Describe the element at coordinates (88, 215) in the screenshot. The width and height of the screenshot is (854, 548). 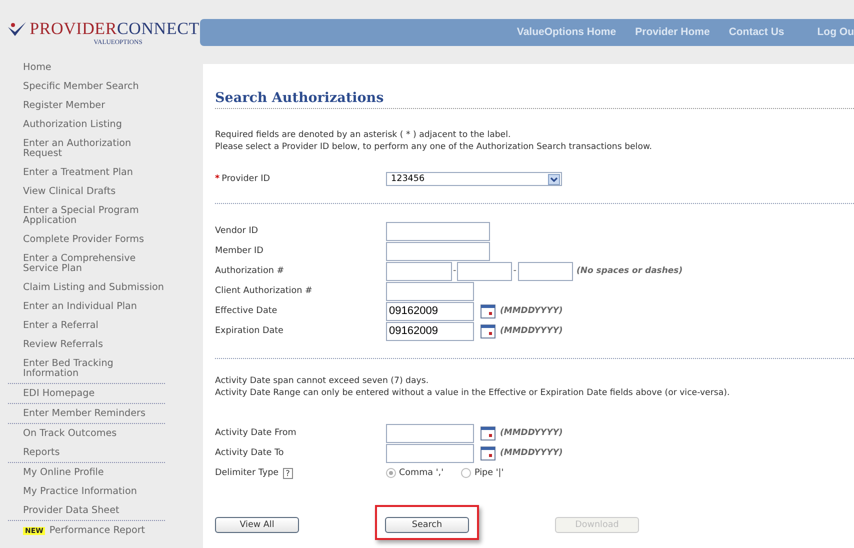
I see `sidebar-link: Enter a Special Program Application` at that location.